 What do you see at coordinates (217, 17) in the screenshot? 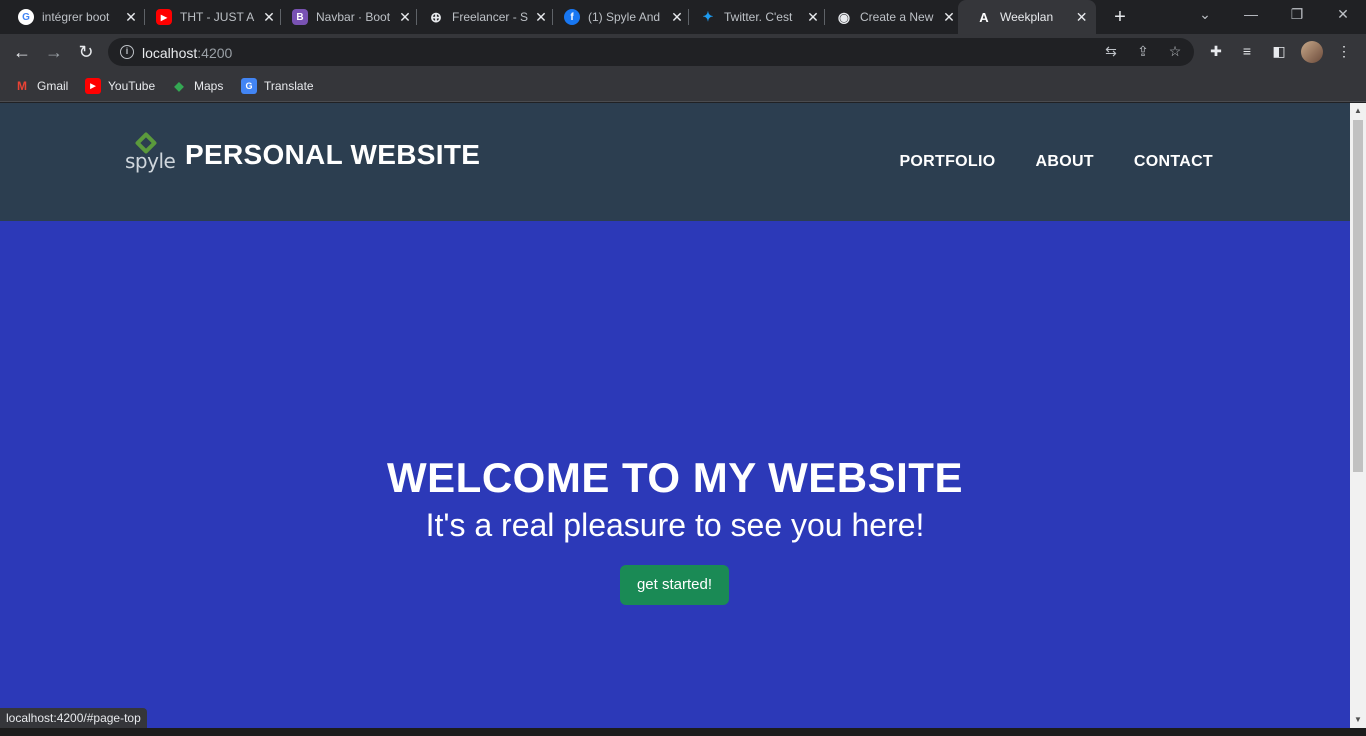
I see `tab-title: THT - JUST A` at bounding box center [217, 17].